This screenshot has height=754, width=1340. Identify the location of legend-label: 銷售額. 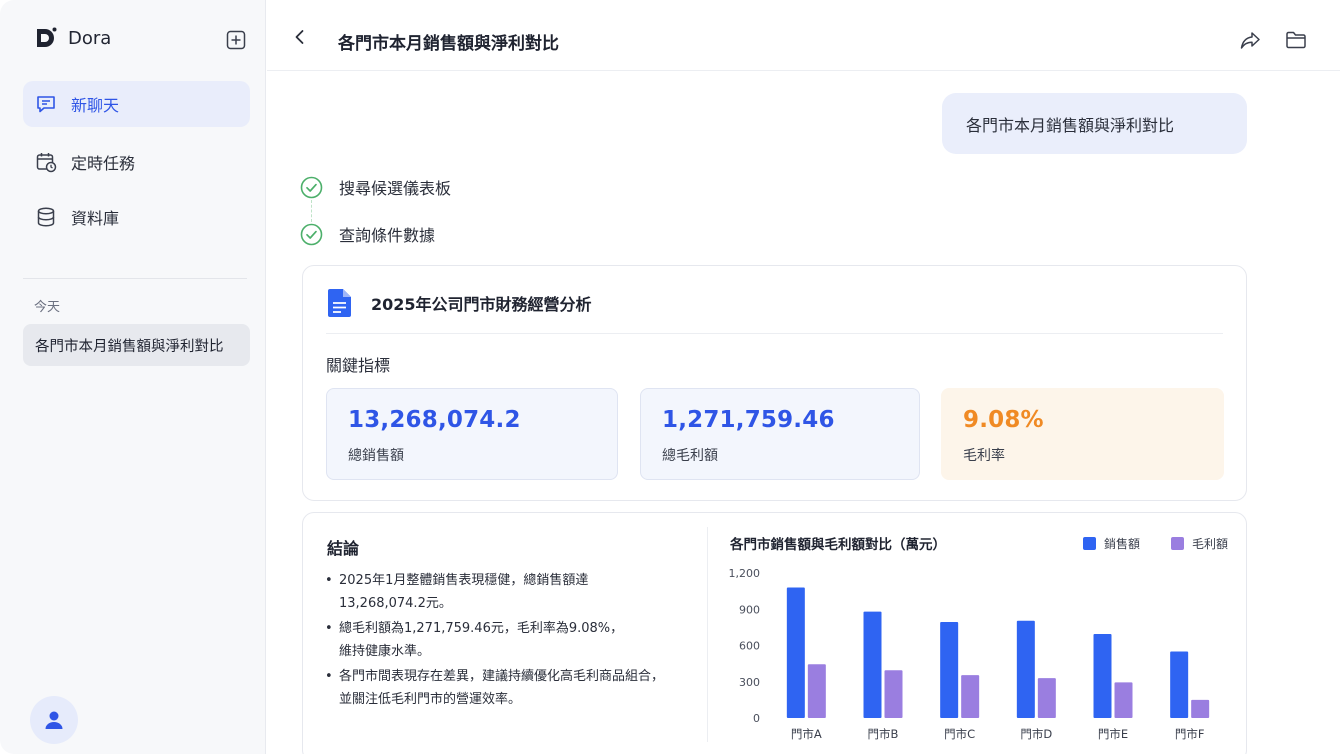
(1122, 544).